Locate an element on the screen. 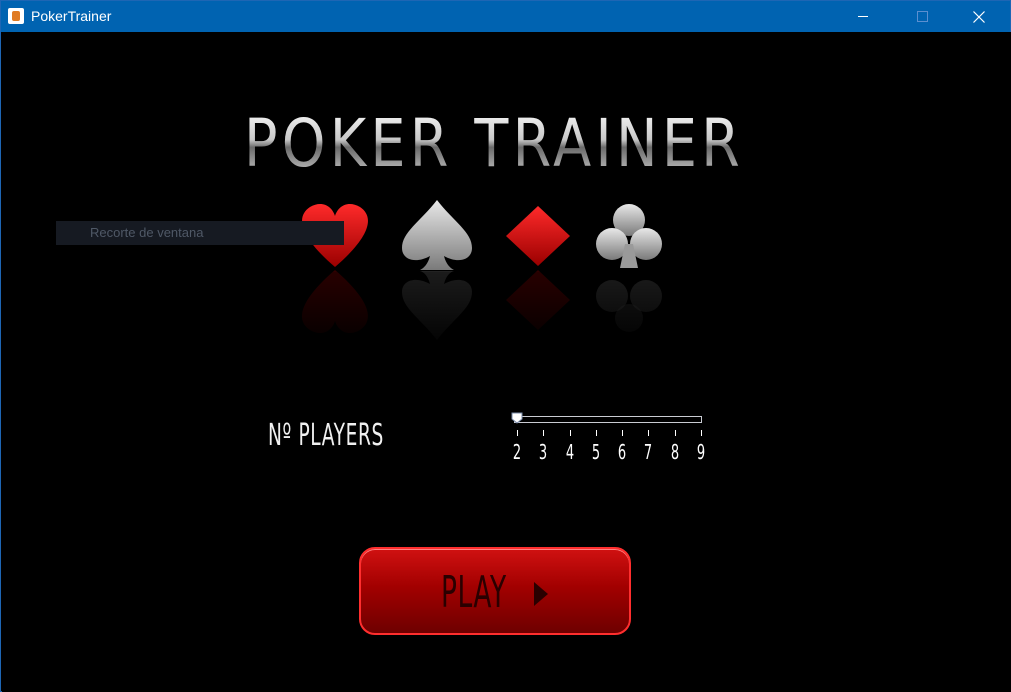 The height and width of the screenshot is (692, 1011). window-snip-tooltip: Recorte de ventana is located at coordinates (200, 233).